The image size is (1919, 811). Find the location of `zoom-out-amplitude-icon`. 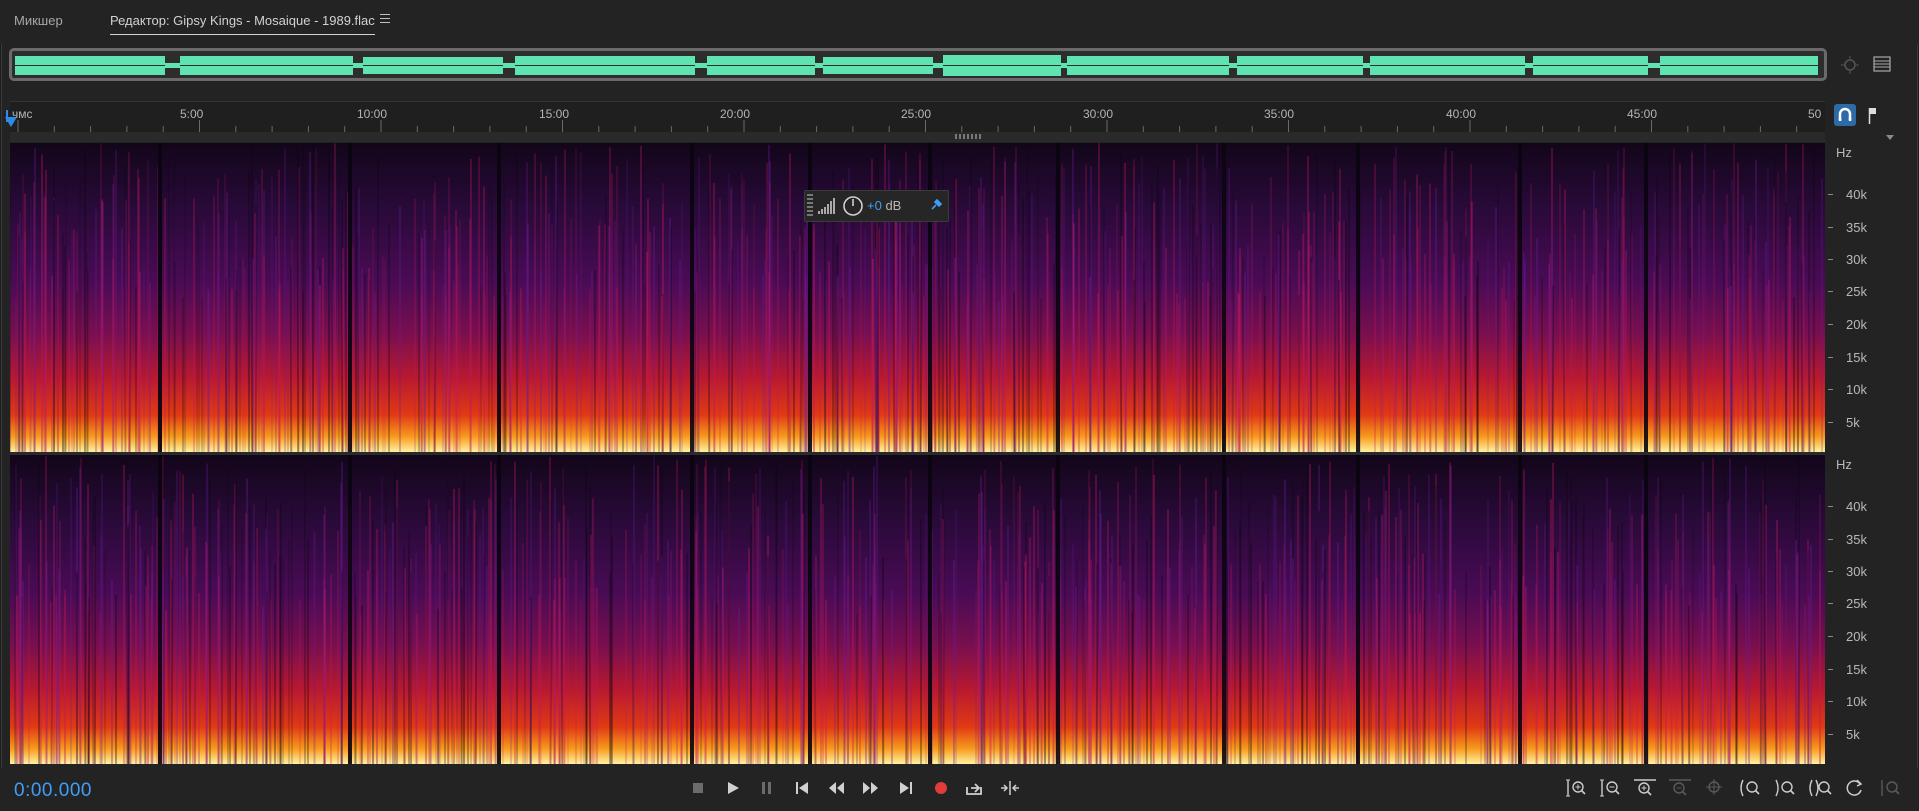

zoom-out-amplitude-icon is located at coordinates (1610, 788).